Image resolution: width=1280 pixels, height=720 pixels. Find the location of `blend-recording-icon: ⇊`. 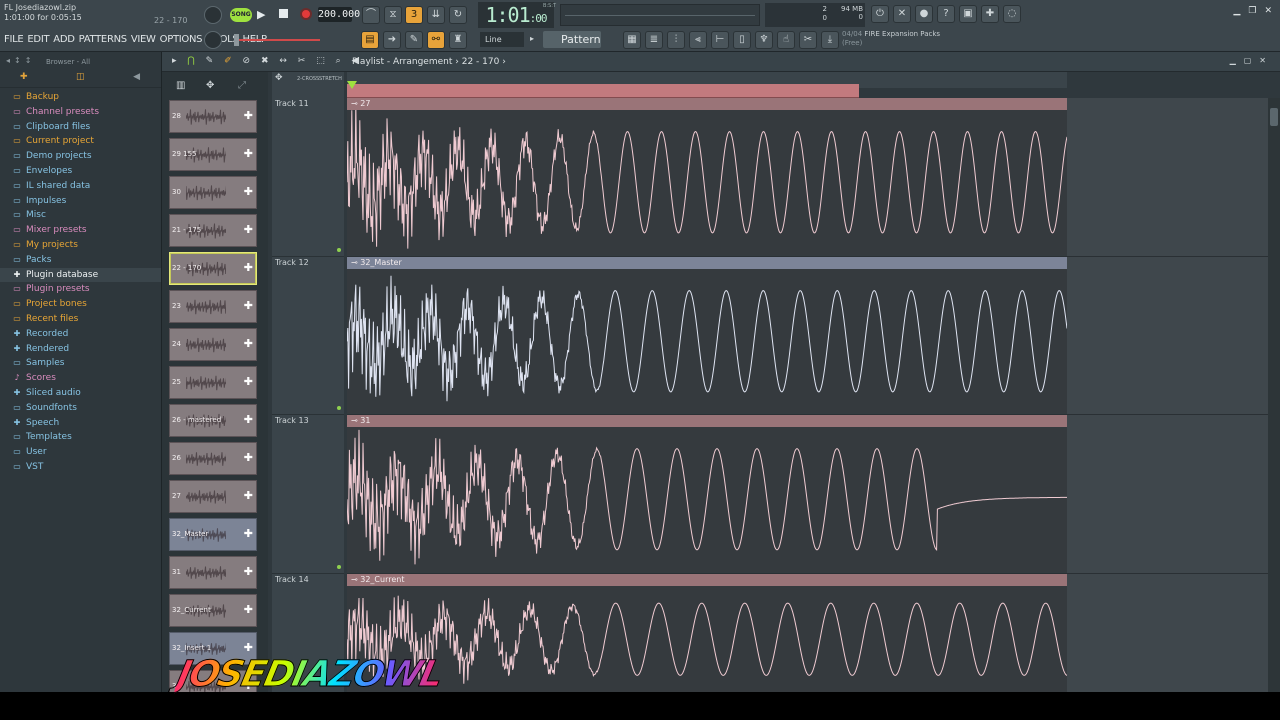

blend-recording-icon: ⇊ is located at coordinates (436, 15).